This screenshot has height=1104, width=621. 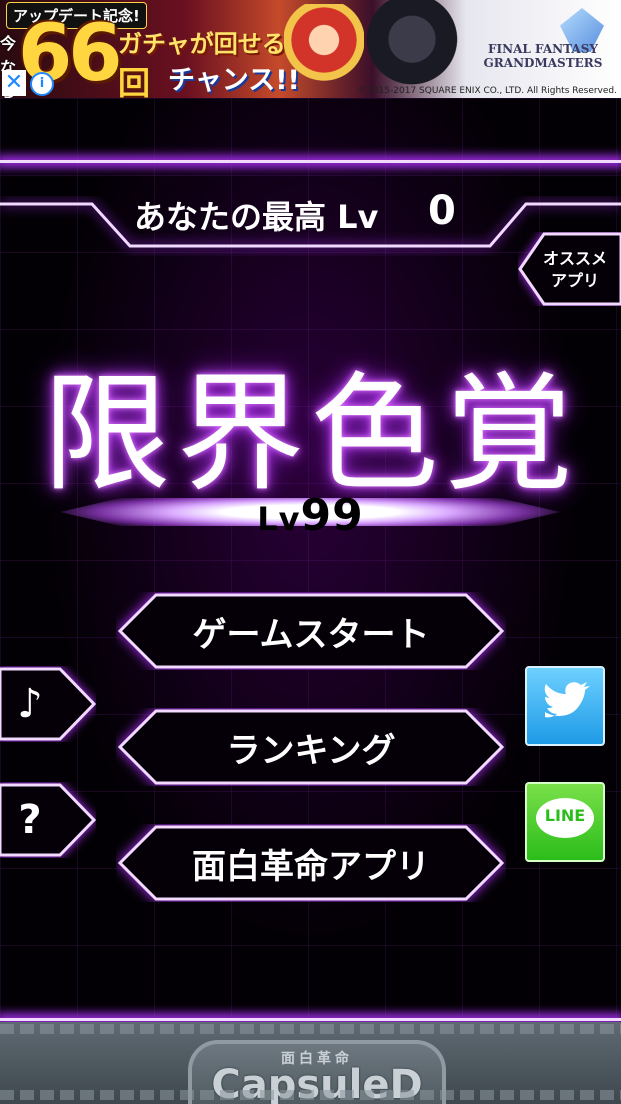 I want to click on best-level-value: 0, so click(x=442, y=211).